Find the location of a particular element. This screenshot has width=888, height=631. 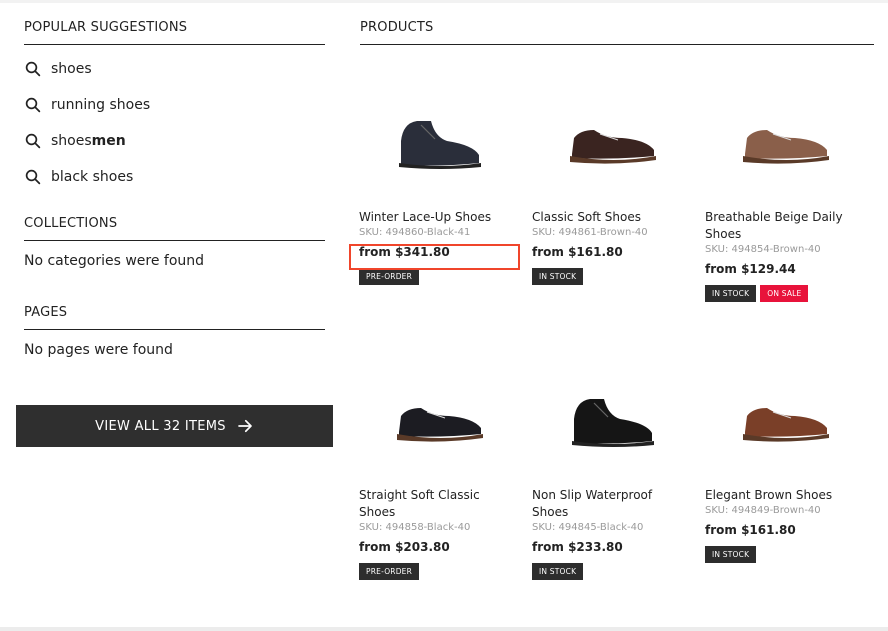

product-sku: SKU: 494845-Black-40 is located at coordinates (588, 527).